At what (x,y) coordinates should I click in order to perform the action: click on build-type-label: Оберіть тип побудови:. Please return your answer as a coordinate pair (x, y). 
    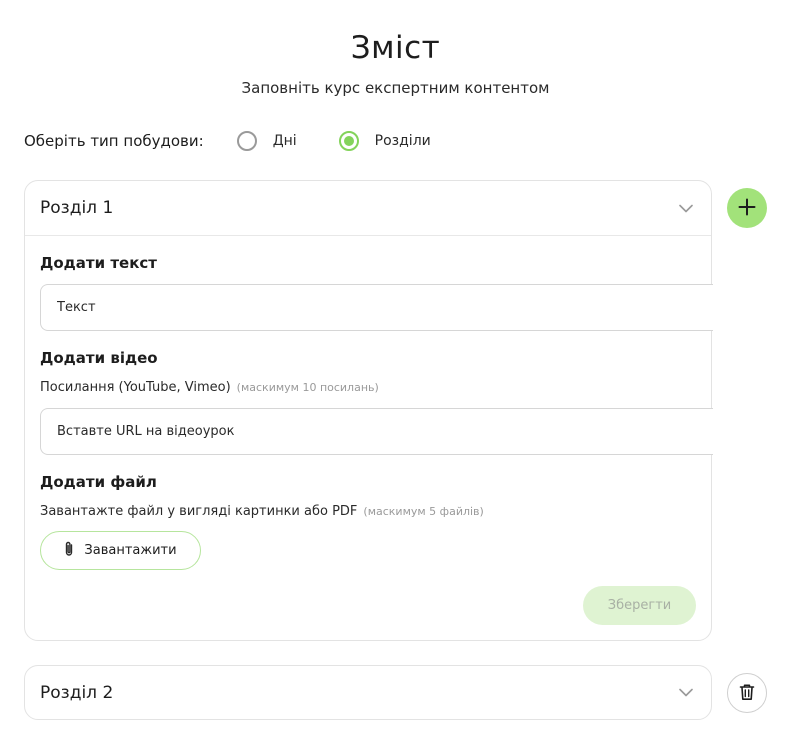
    Looking at the image, I should click on (114, 141).